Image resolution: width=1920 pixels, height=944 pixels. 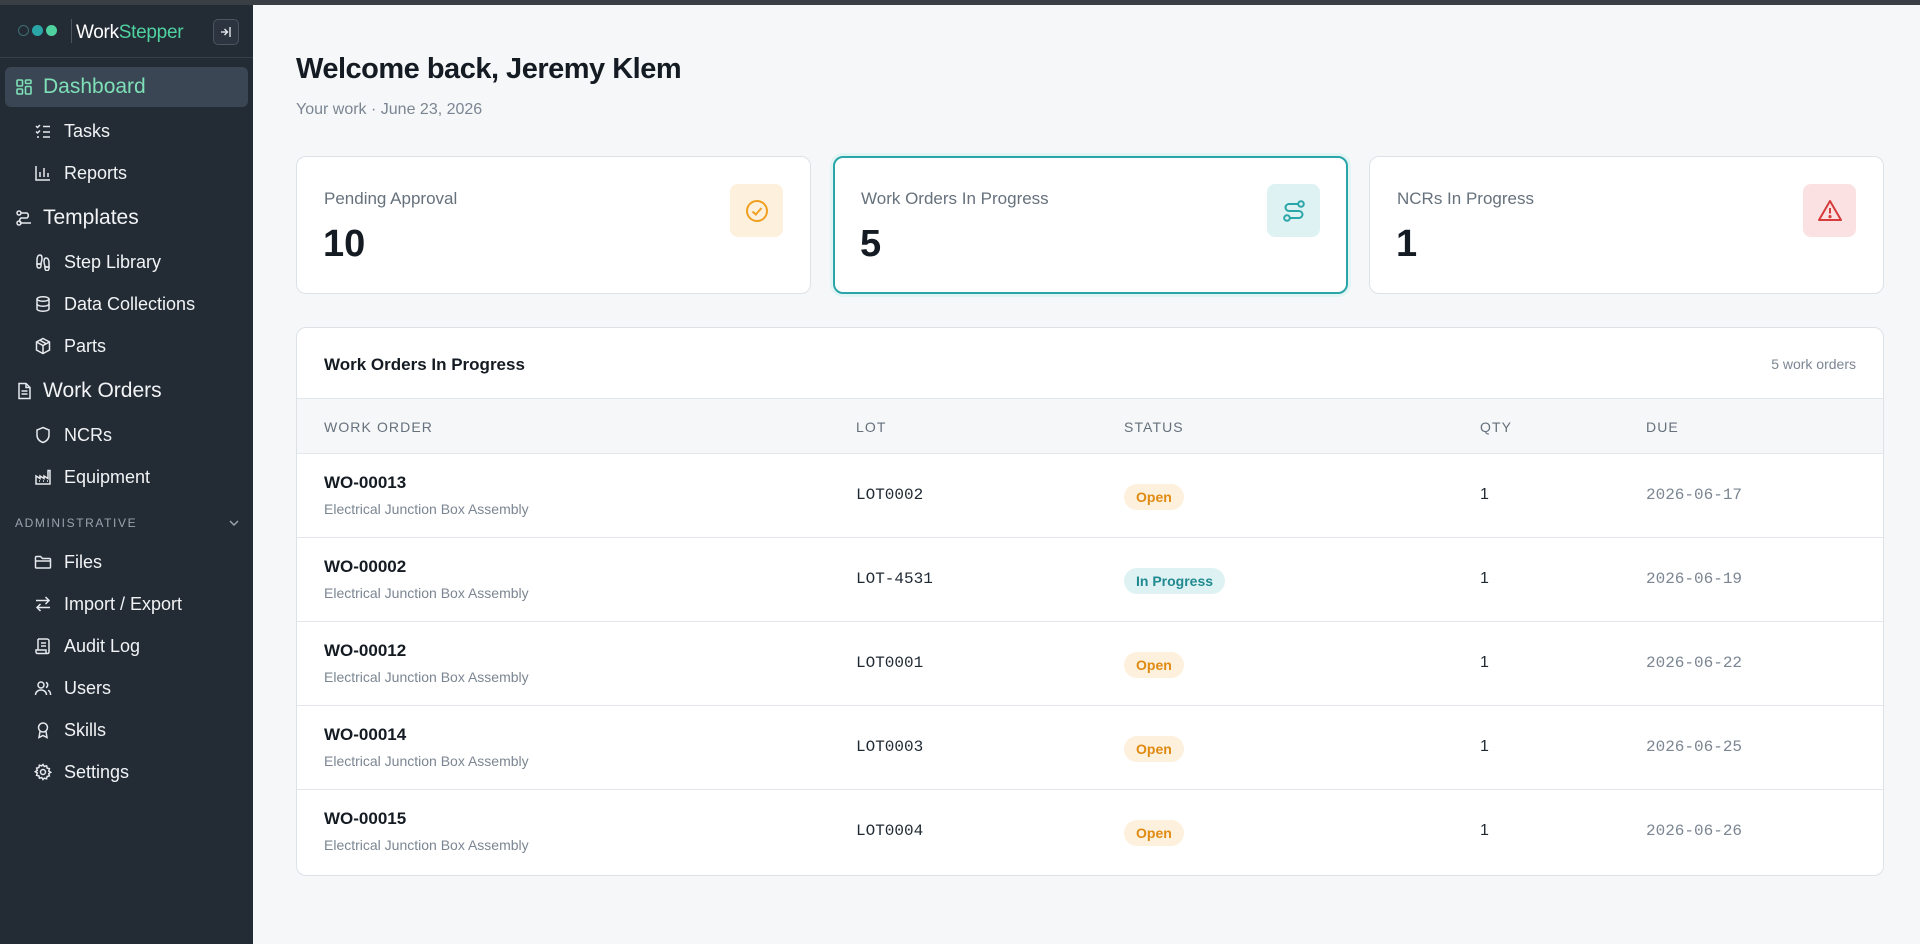 What do you see at coordinates (1496, 427) in the screenshot?
I see `column-header-qty: QTY` at bounding box center [1496, 427].